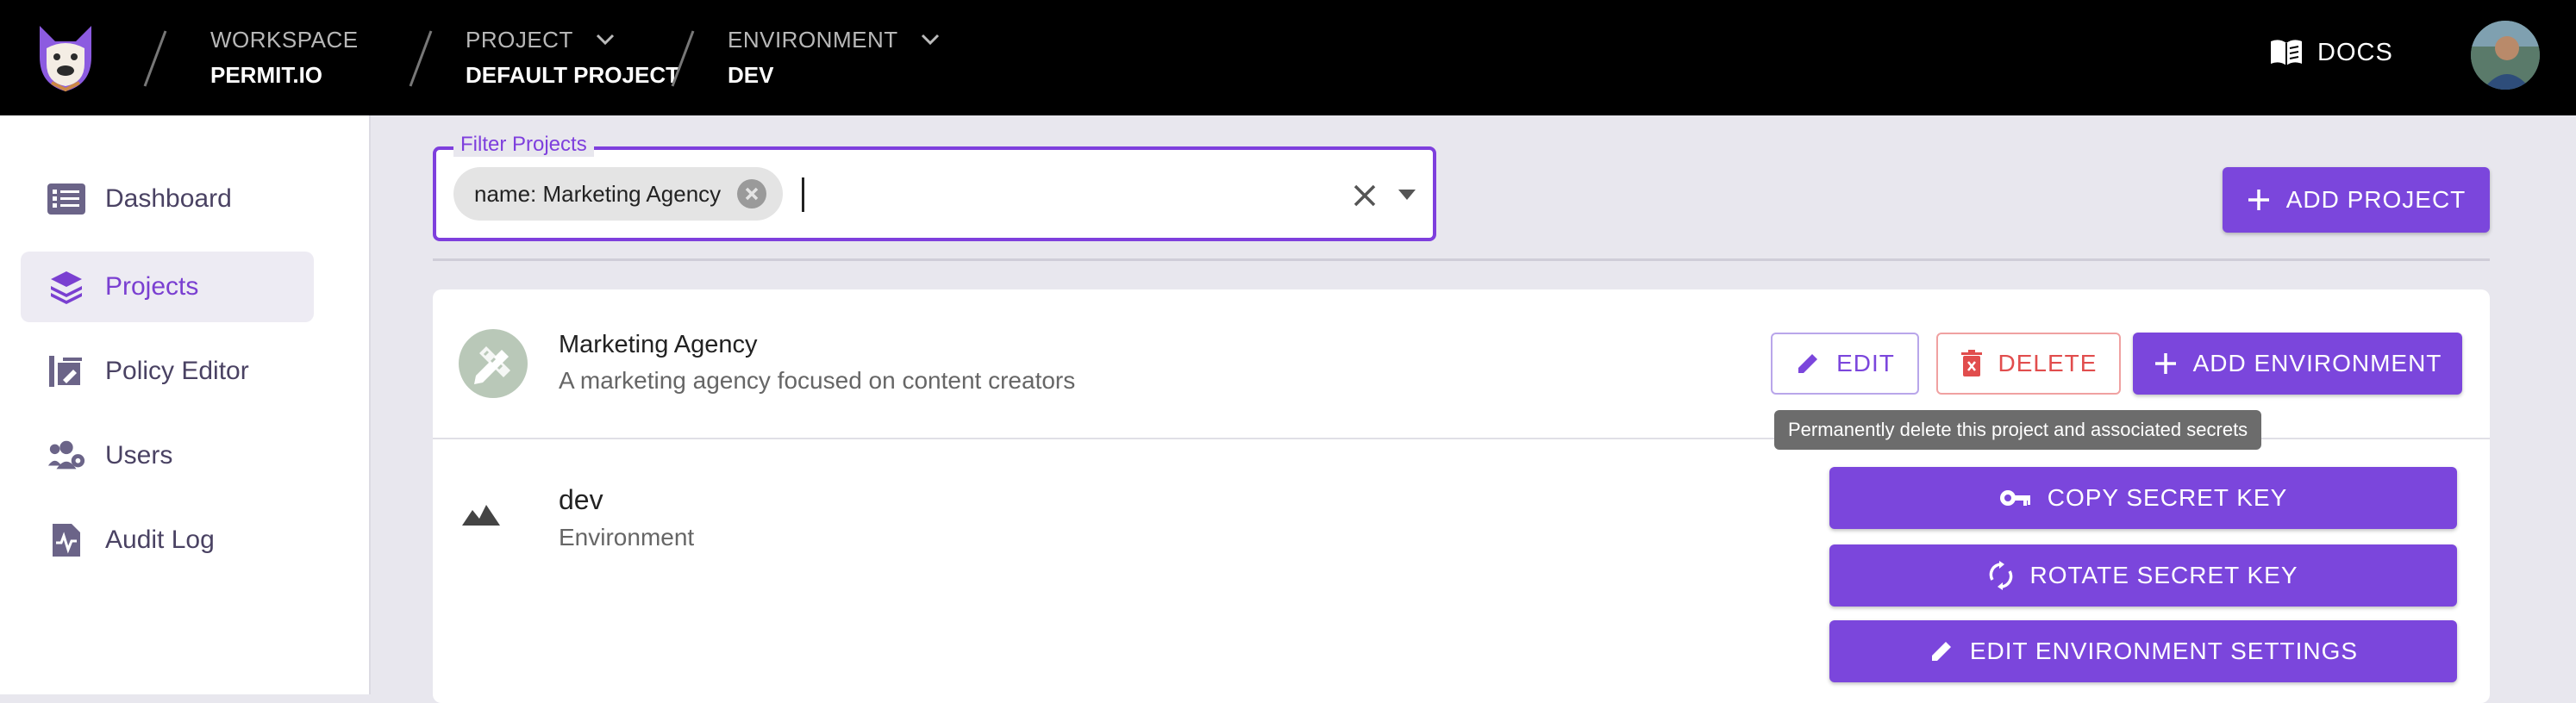 This screenshot has width=2576, height=703. Describe the element at coordinates (598, 193) in the screenshot. I see `filter-chip-label: name: Marketing Agency` at that location.